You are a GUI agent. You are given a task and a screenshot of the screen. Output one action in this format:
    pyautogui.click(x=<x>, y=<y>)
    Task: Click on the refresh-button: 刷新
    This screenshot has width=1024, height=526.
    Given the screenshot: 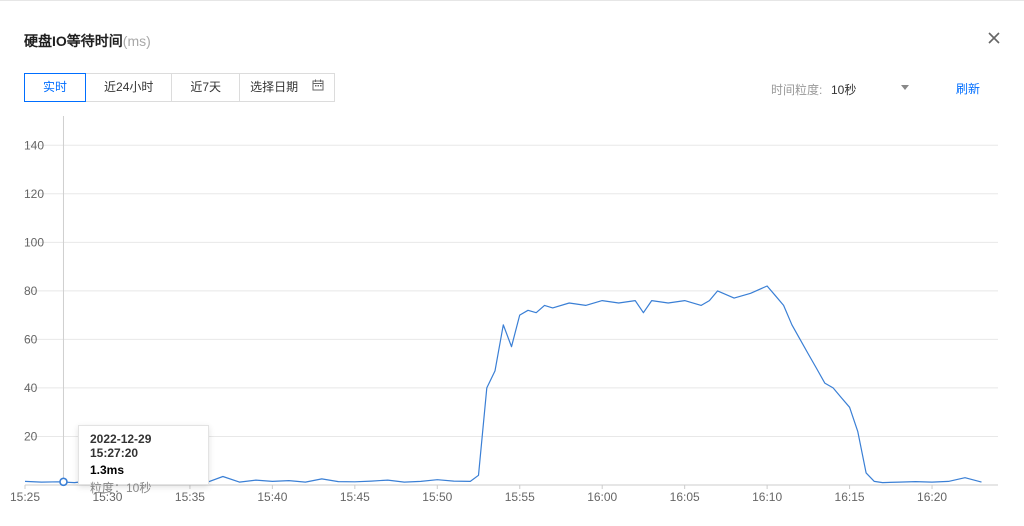 What is the action you would take?
    pyautogui.click(x=968, y=88)
    